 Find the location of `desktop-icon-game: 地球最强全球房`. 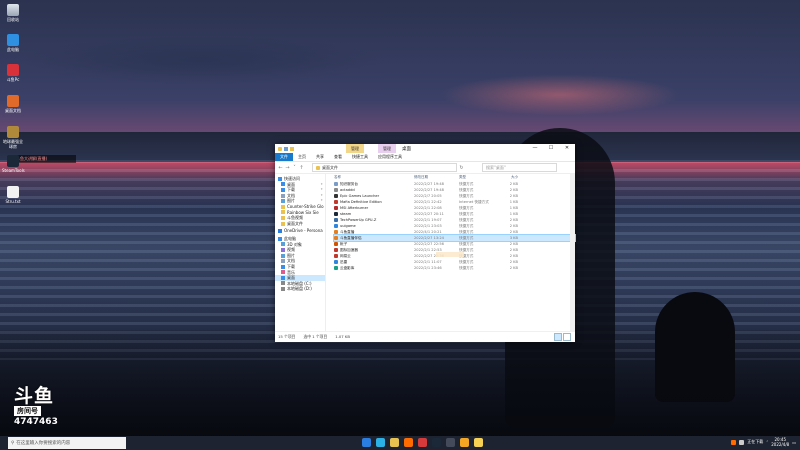

desktop-icon-game: 地球最强全球房 is located at coordinates (13, 137).